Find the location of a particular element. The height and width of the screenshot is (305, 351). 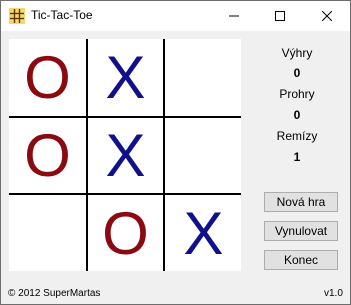

draws-value: 1 is located at coordinates (297, 157).